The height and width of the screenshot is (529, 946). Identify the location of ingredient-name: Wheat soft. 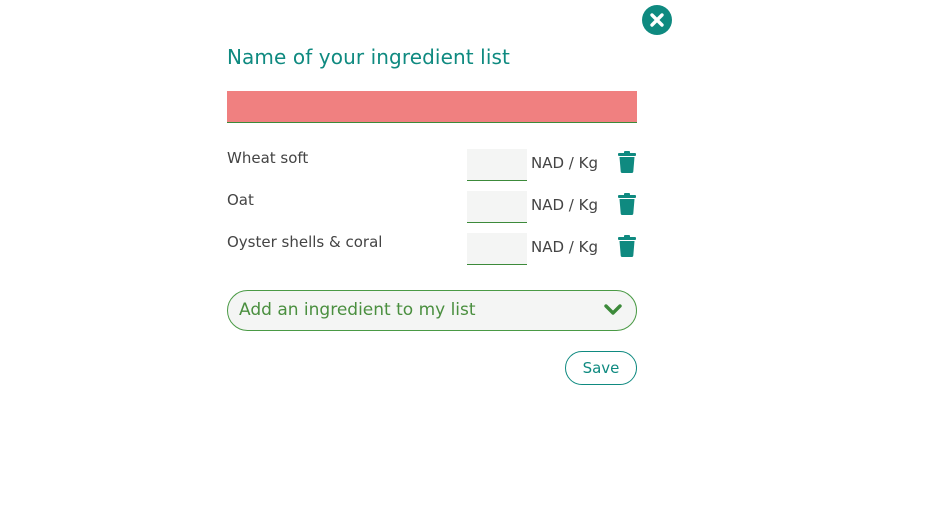
(268, 158).